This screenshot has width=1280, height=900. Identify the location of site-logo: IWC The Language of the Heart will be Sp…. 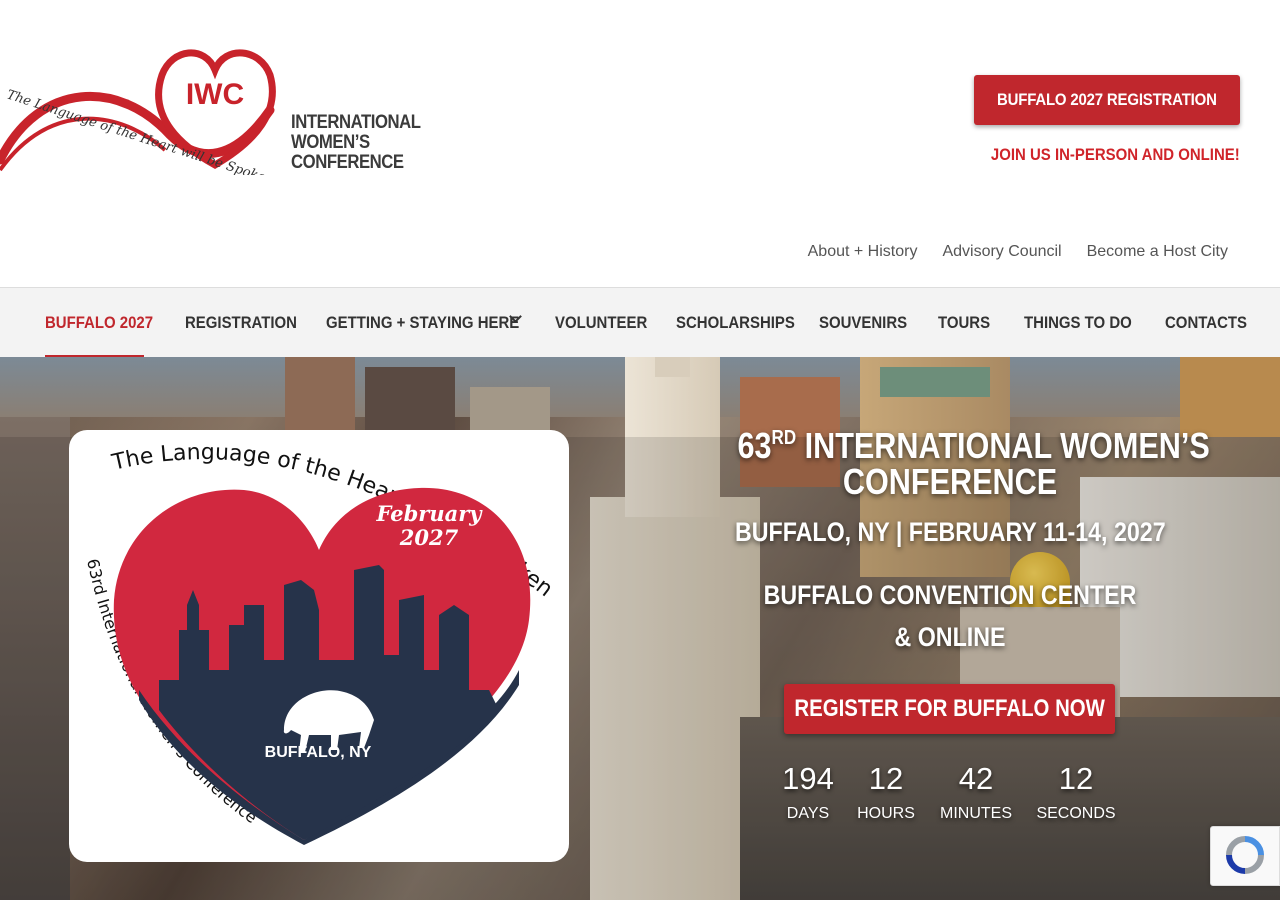
(215, 107).